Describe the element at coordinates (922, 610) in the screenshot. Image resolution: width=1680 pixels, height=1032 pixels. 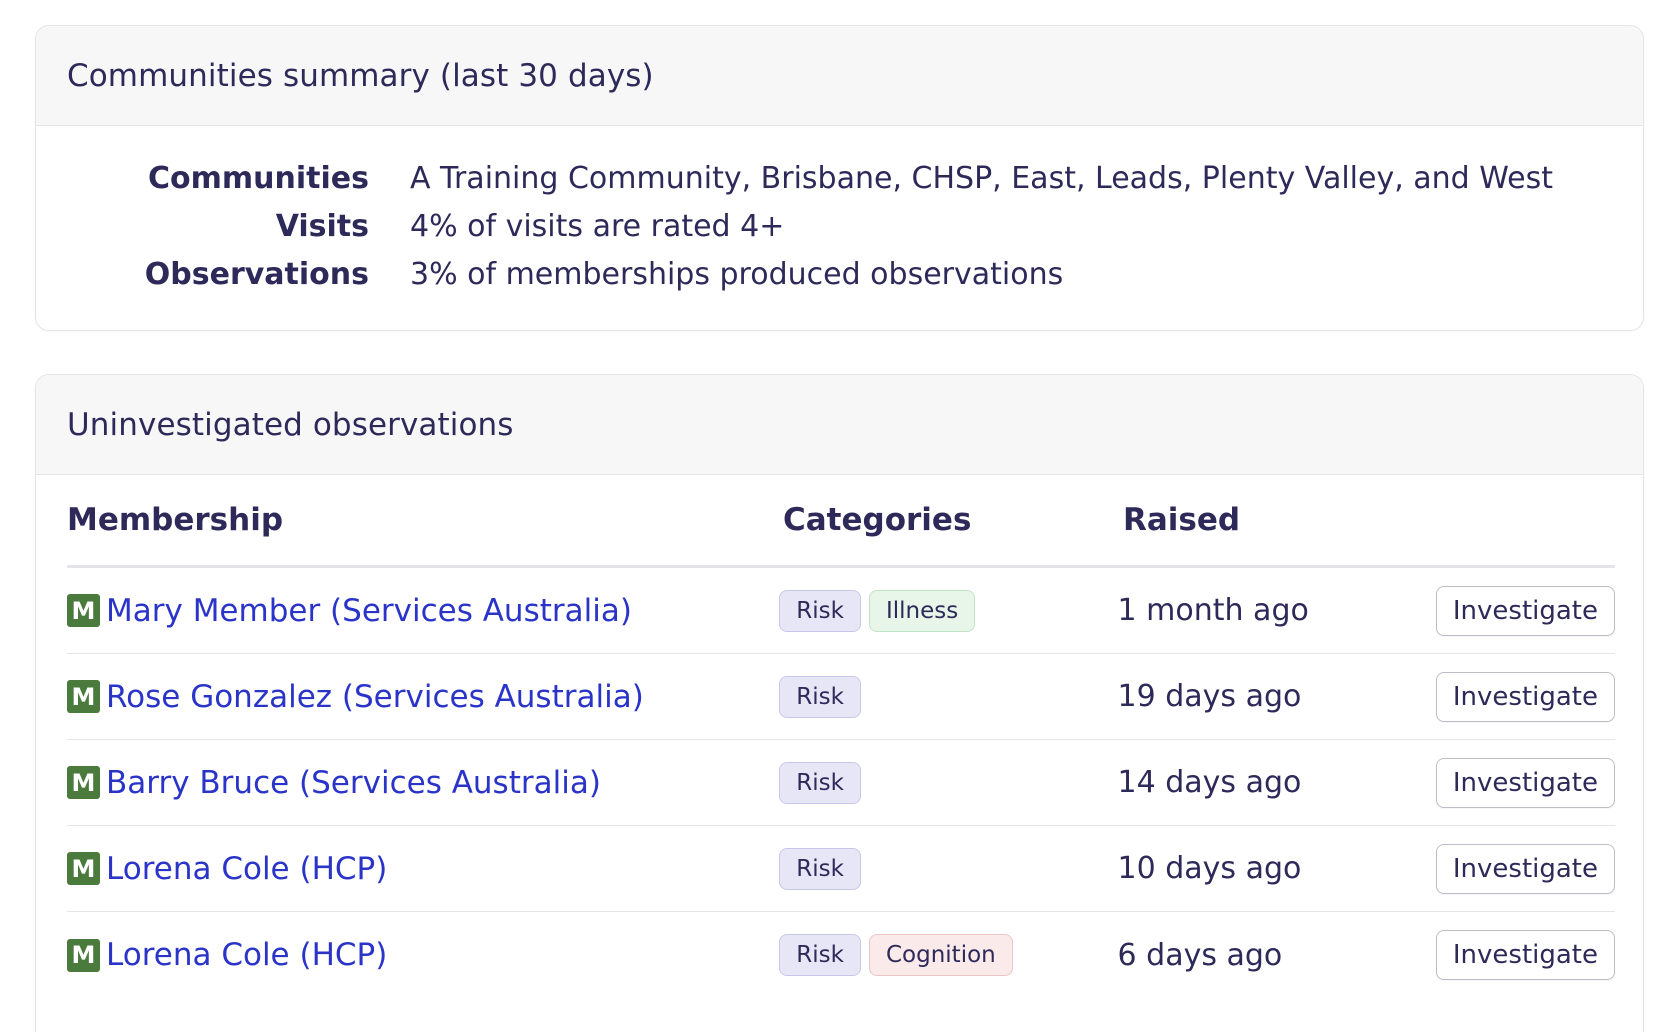
I see `category-badge-illness: Illness` at that location.